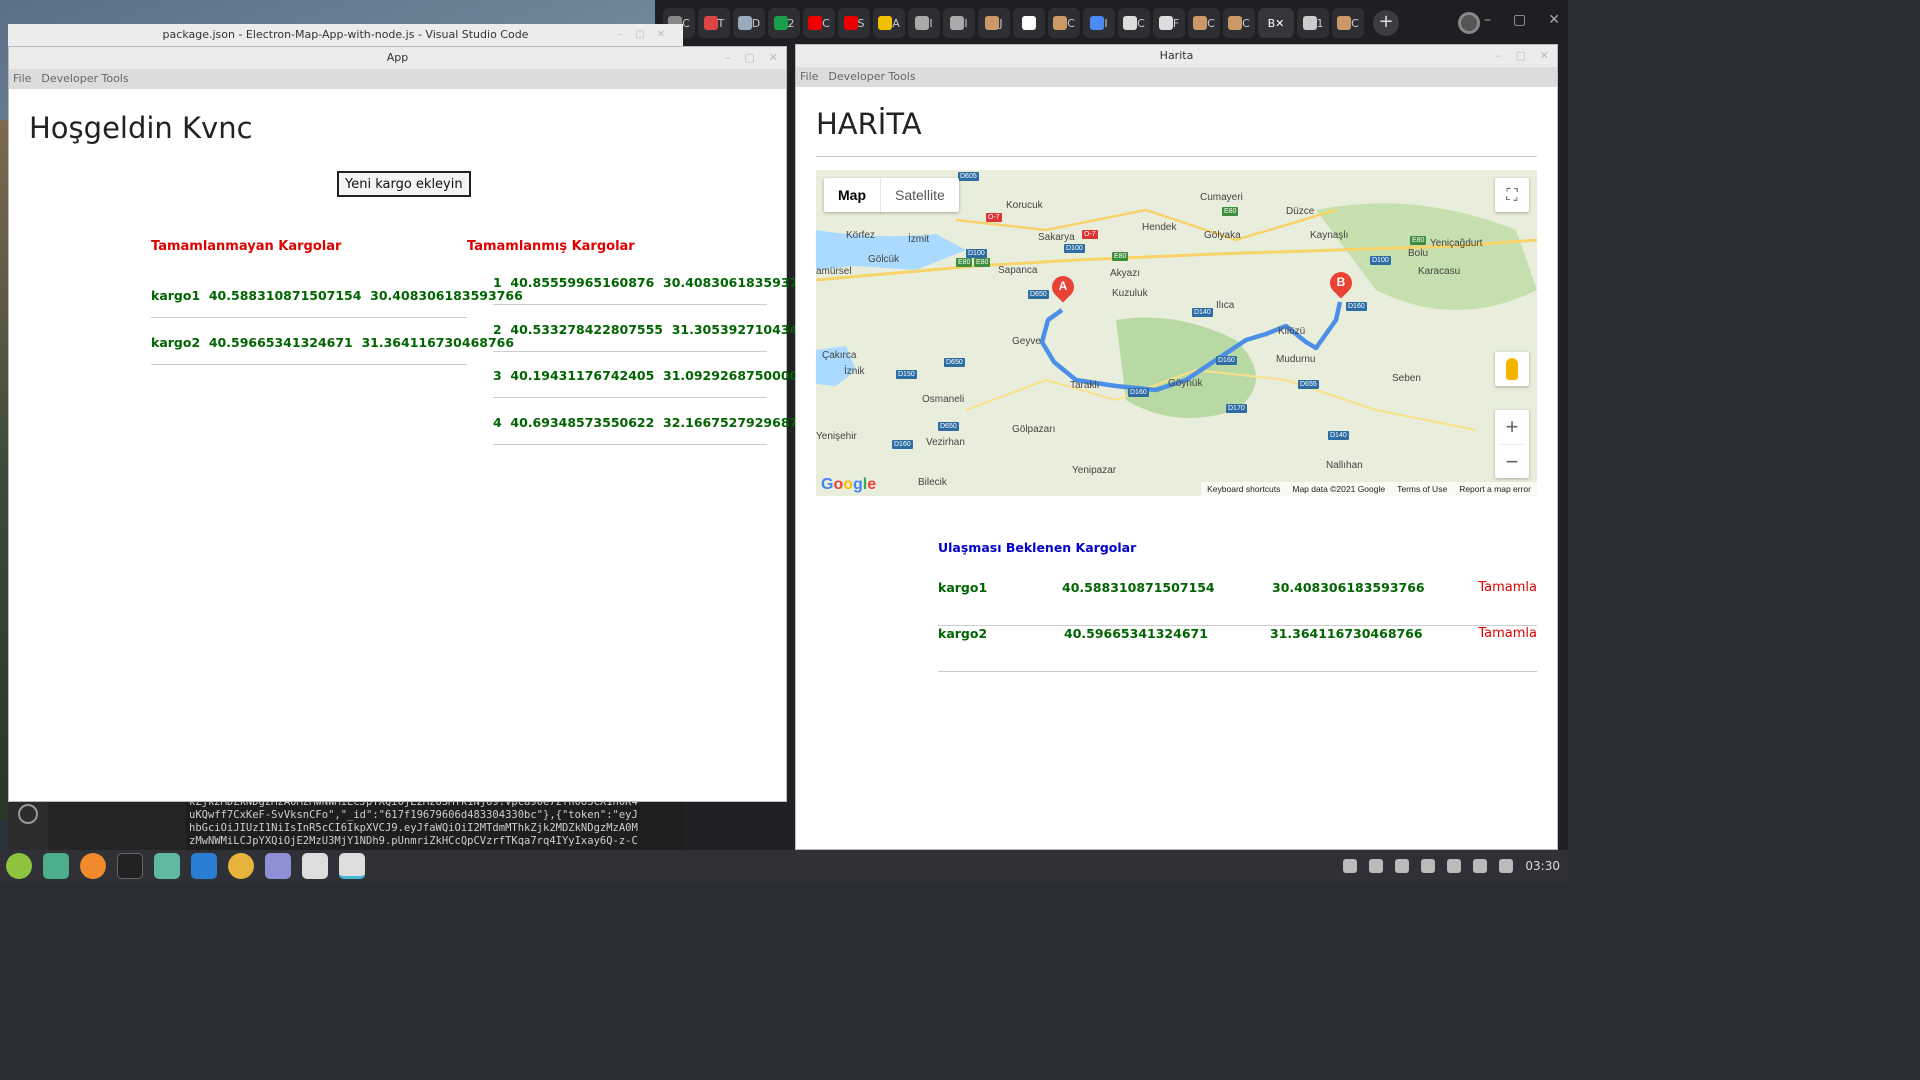 Image resolution: width=1920 pixels, height=1080 pixels. What do you see at coordinates (1512, 195) in the screenshot?
I see `fullscreen-icon: ⛶` at bounding box center [1512, 195].